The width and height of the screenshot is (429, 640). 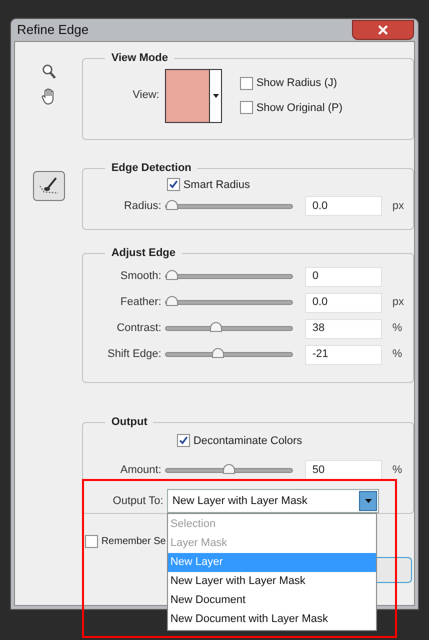 I want to click on photo-placeholder, so click(x=188, y=96).